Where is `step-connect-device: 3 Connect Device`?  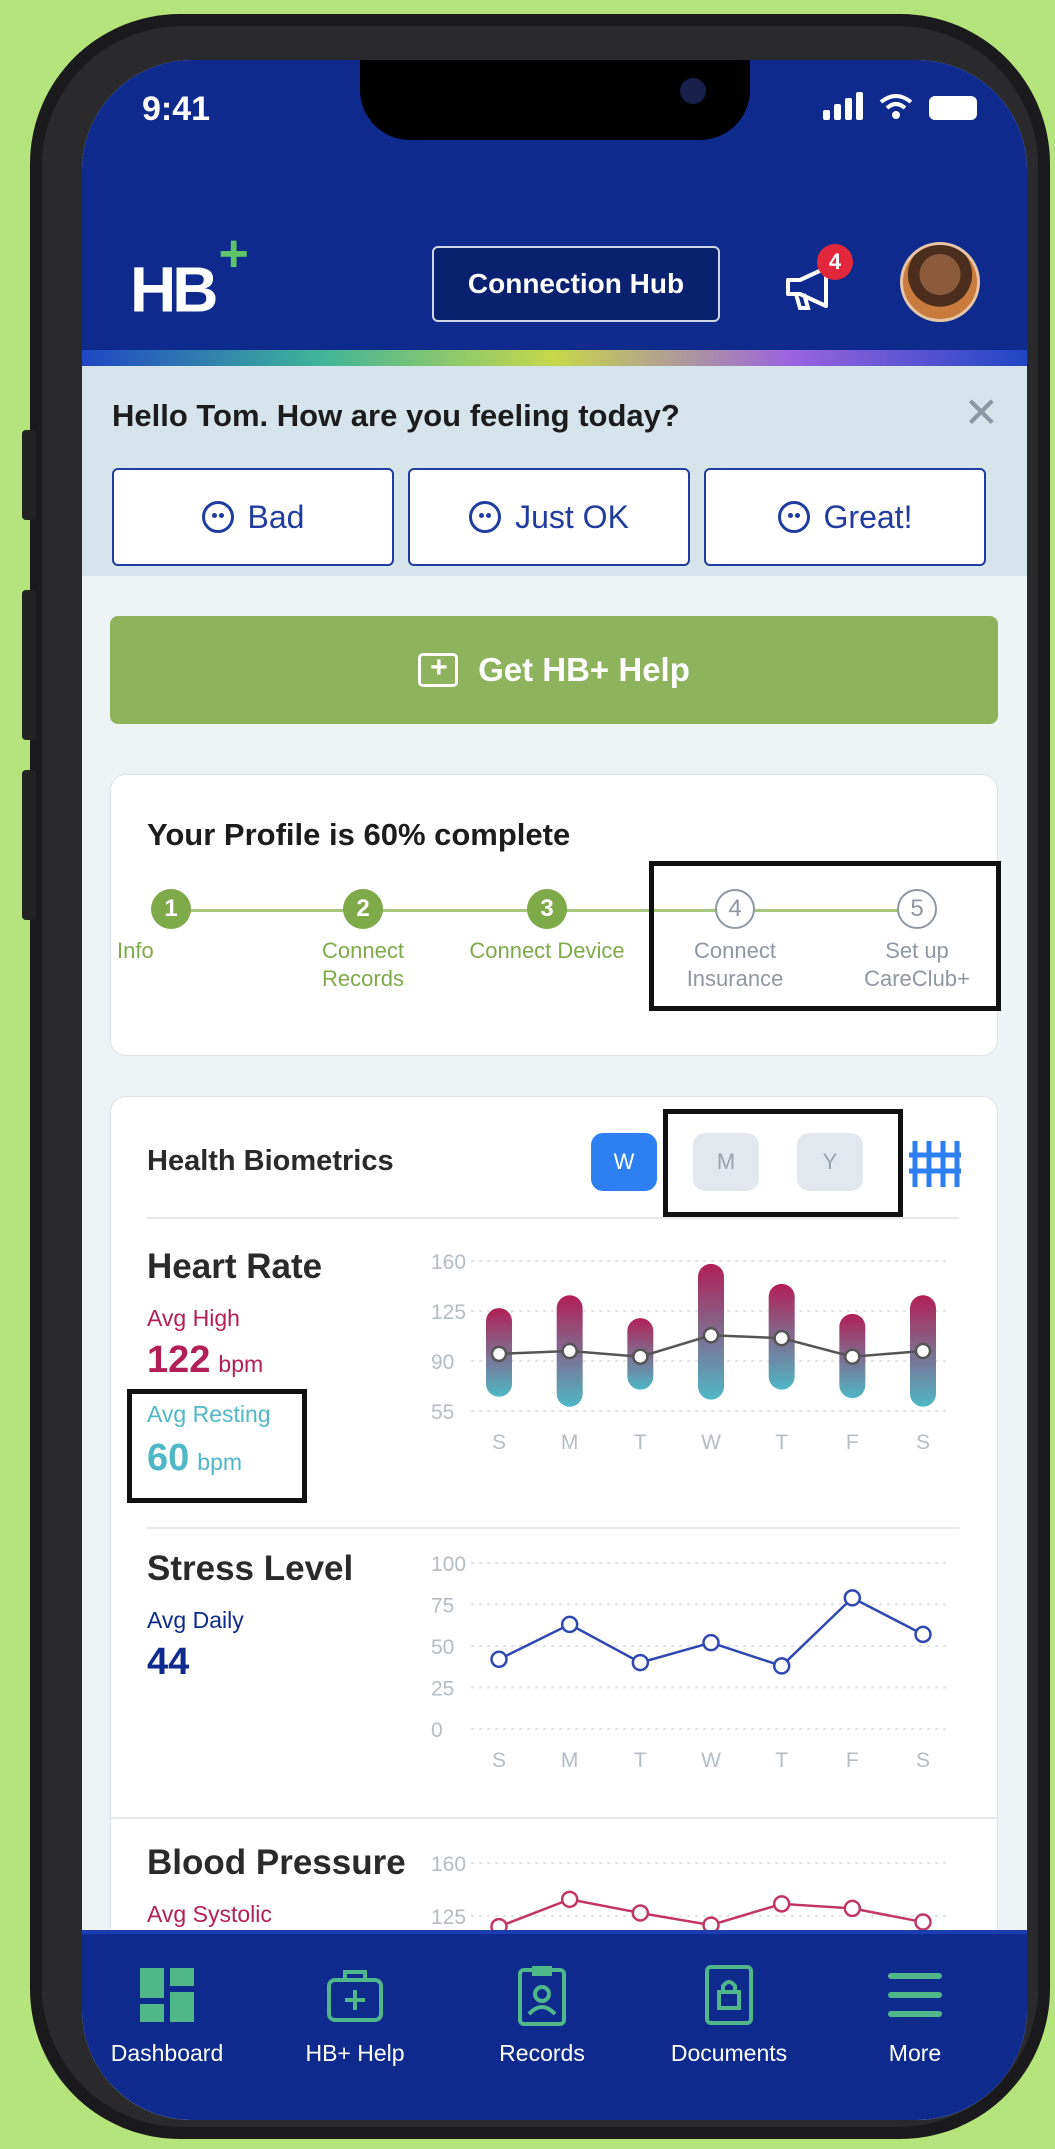
step-connect-device: 3 Connect Device is located at coordinates (547, 927).